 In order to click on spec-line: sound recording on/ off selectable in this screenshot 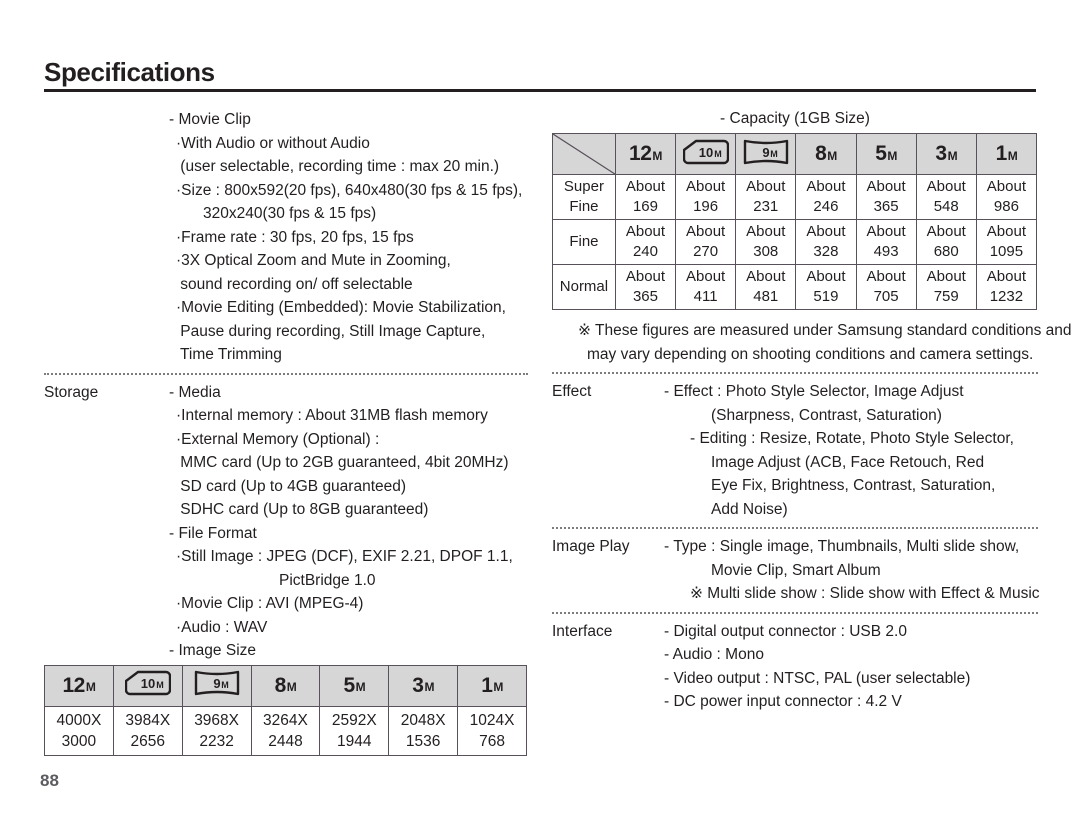, I will do `click(294, 284)`.